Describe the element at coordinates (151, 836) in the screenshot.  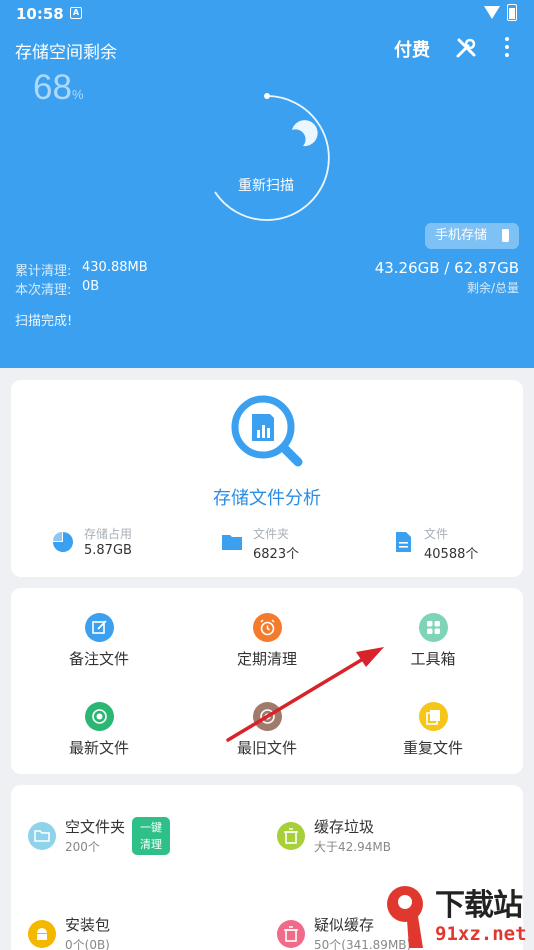
I see `one-click-clean-button: 一键 清理` at that location.